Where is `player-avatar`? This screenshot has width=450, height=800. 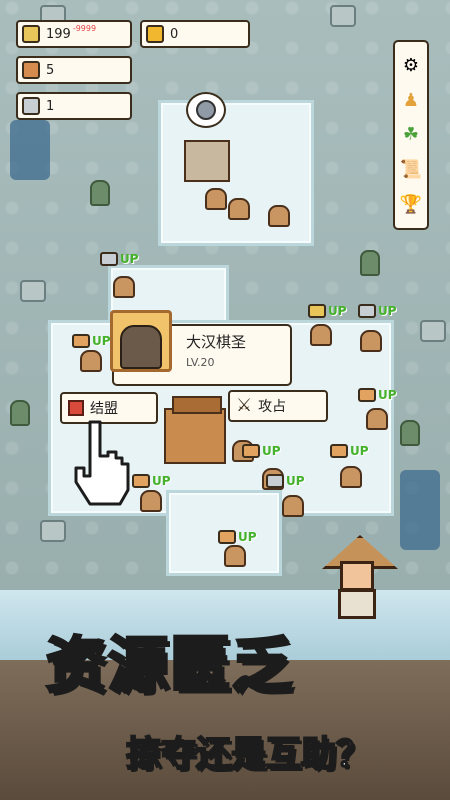 player-avatar is located at coordinates (141, 341).